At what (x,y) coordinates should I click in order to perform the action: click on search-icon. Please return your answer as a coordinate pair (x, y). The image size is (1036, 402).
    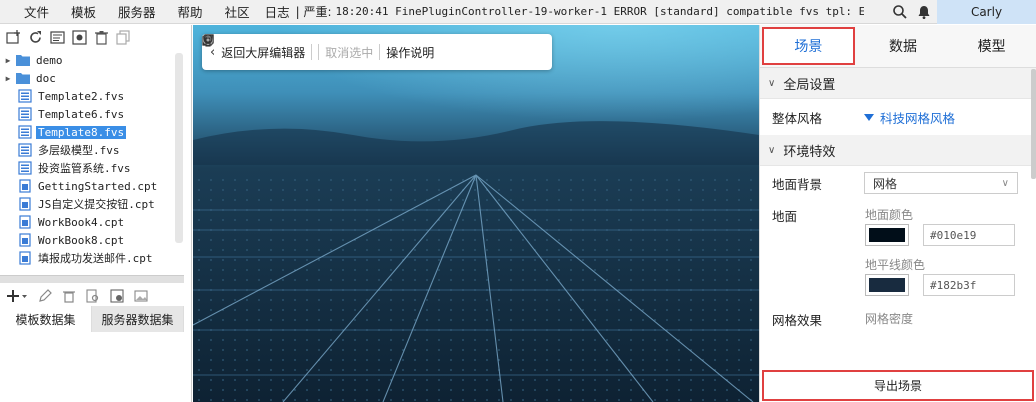
    Looking at the image, I should click on (900, 12).